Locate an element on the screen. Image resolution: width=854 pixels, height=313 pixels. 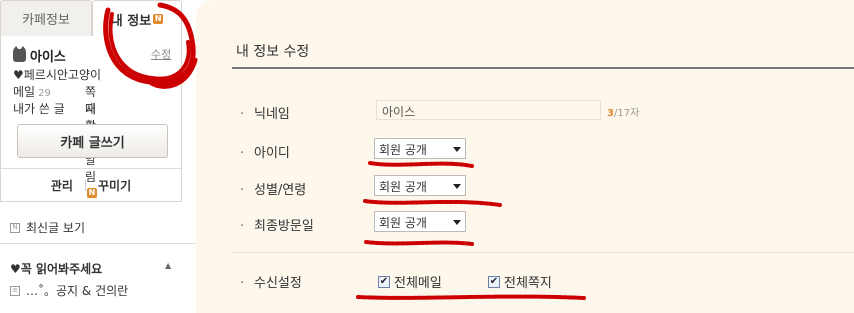
last-visit-visibility-select: 회원 공개 is located at coordinates (420, 221).